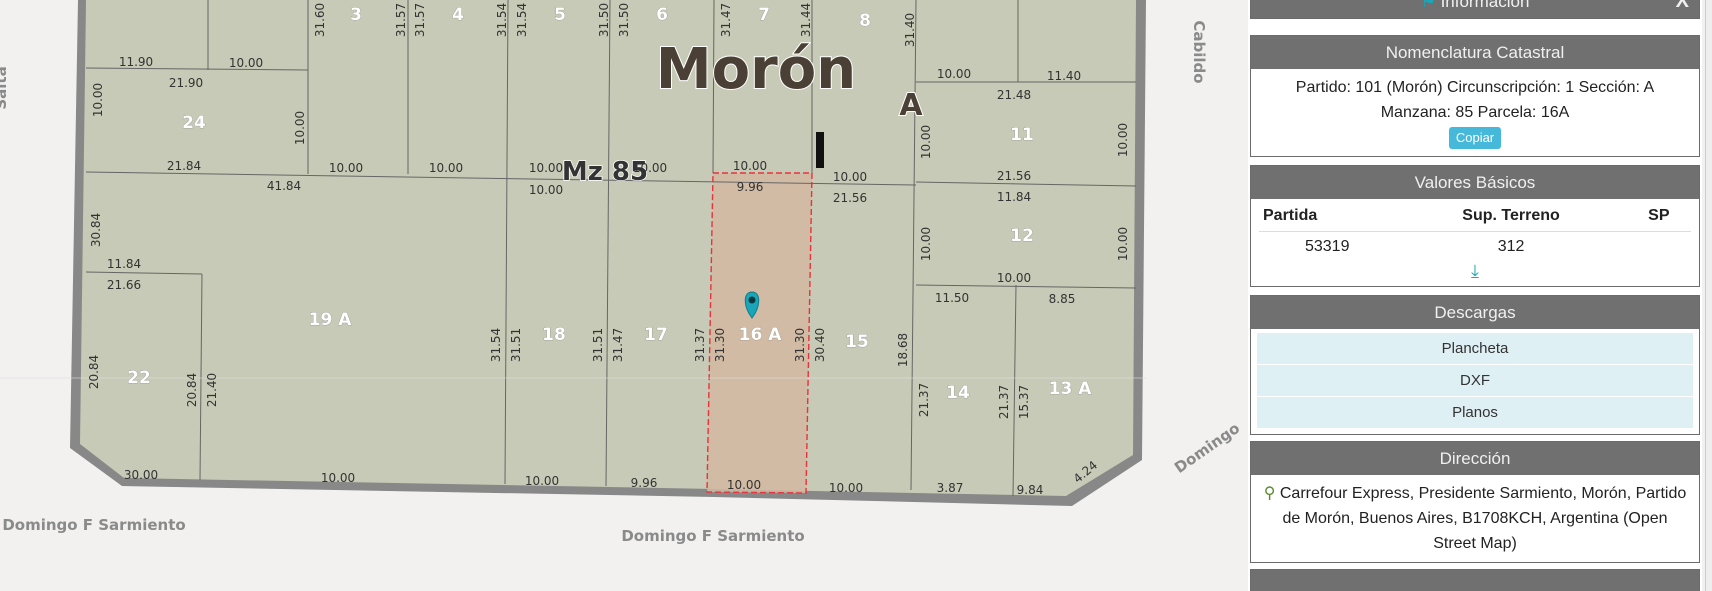  I want to click on info-icon: ⚑, so click(1428, 5).